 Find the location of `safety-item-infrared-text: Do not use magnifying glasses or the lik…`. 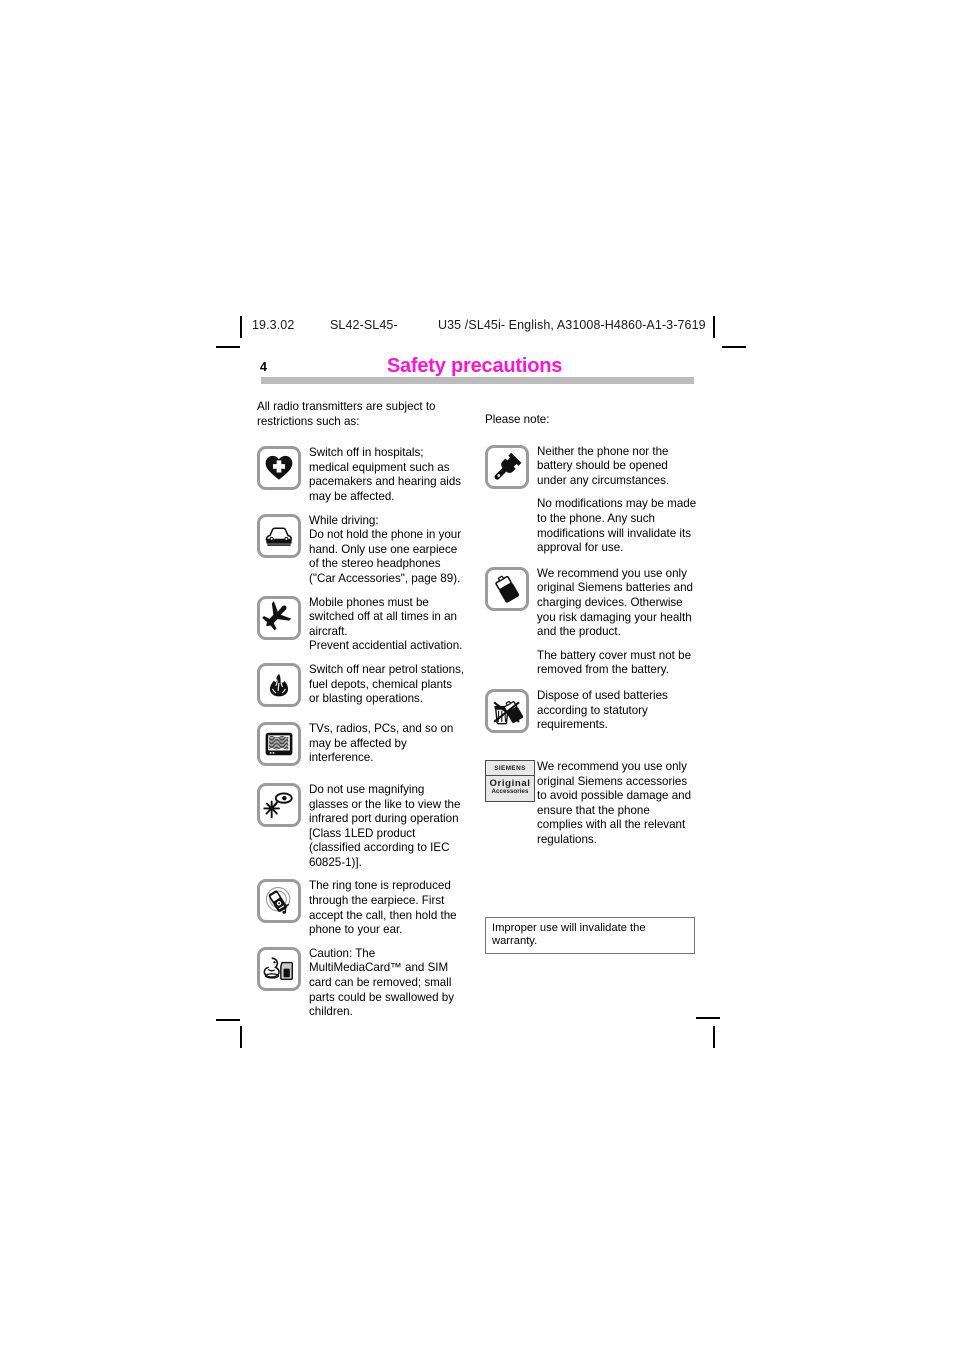

safety-item-infrared-text: Do not use magnifying glasses or the lik… is located at coordinates (387, 826).